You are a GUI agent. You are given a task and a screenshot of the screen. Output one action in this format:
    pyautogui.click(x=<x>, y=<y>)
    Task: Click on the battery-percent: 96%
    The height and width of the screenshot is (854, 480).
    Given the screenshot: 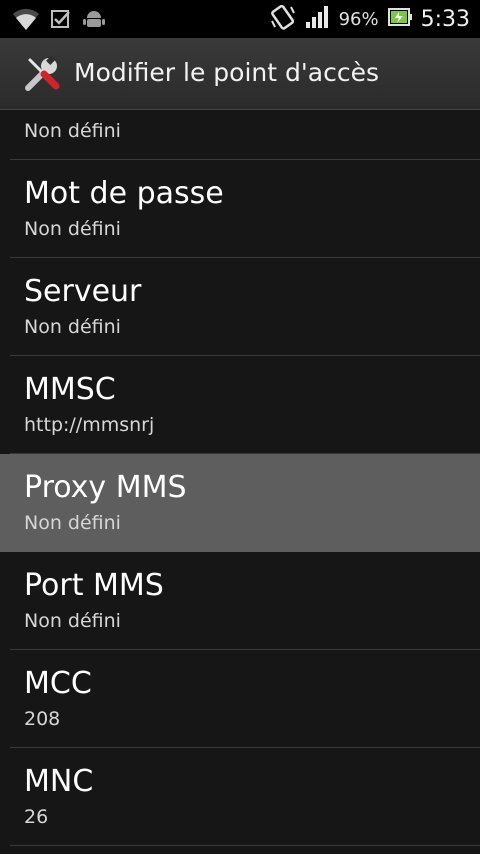 What is the action you would take?
    pyautogui.click(x=358, y=19)
    